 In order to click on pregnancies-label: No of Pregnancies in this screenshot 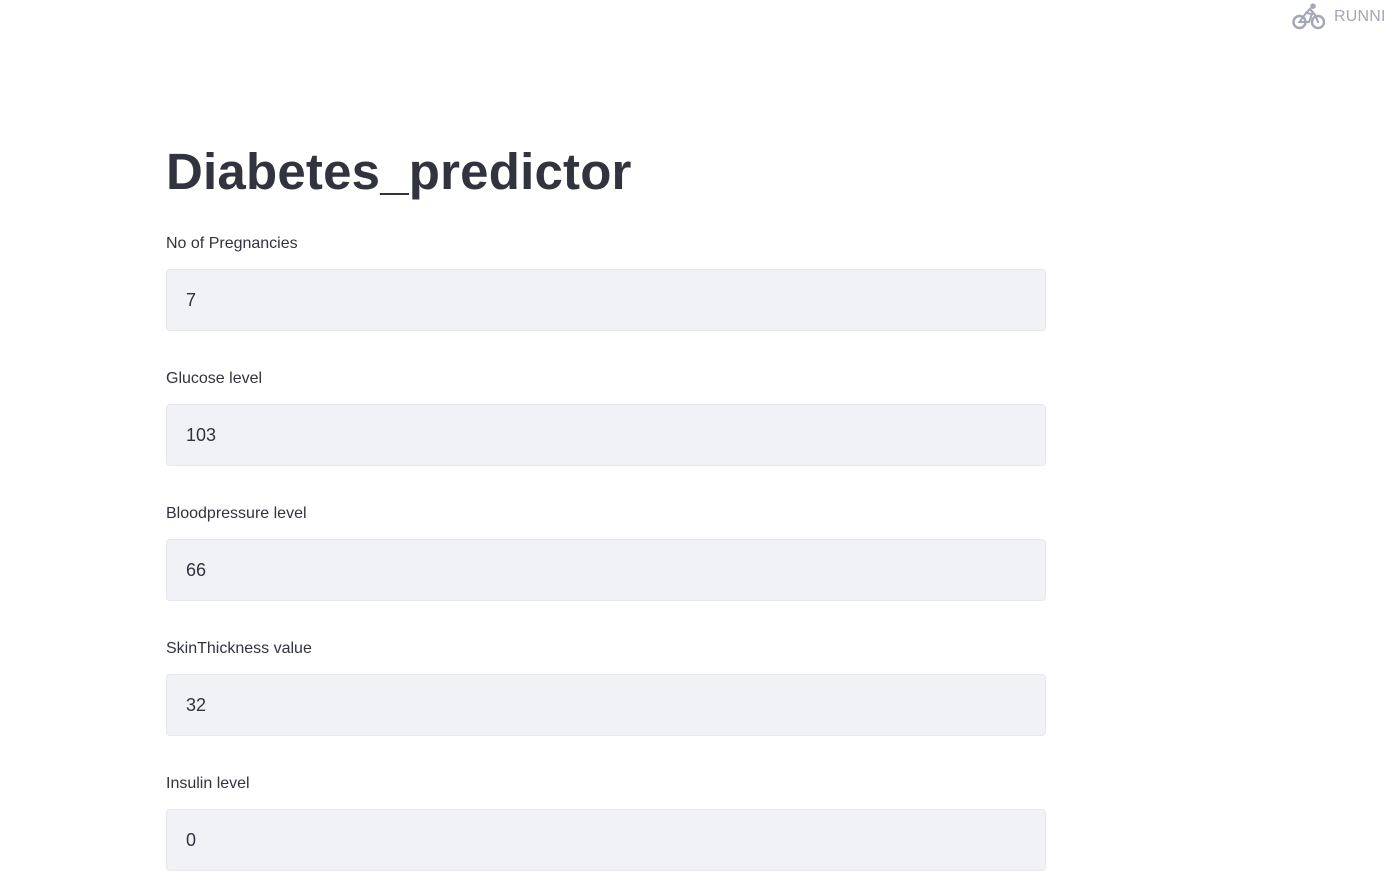, I will do `click(232, 243)`.